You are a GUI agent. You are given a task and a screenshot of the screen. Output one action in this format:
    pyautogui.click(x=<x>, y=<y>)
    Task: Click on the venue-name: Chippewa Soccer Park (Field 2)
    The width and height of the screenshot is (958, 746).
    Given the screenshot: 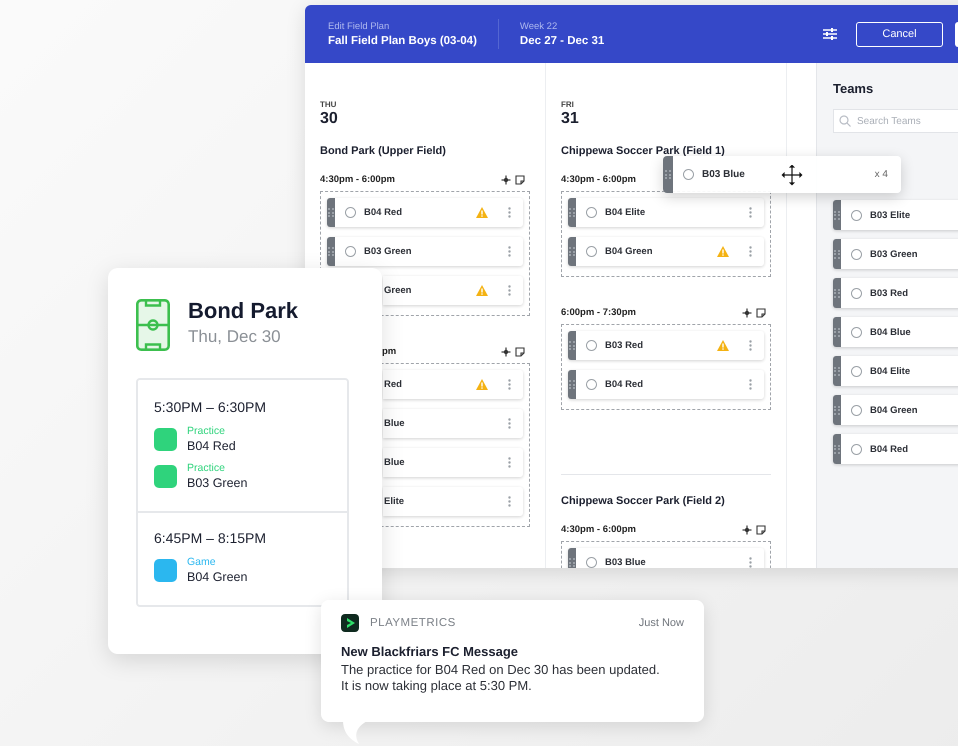 What is the action you would take?
    pyautogui.click(x=643, y=501)
    